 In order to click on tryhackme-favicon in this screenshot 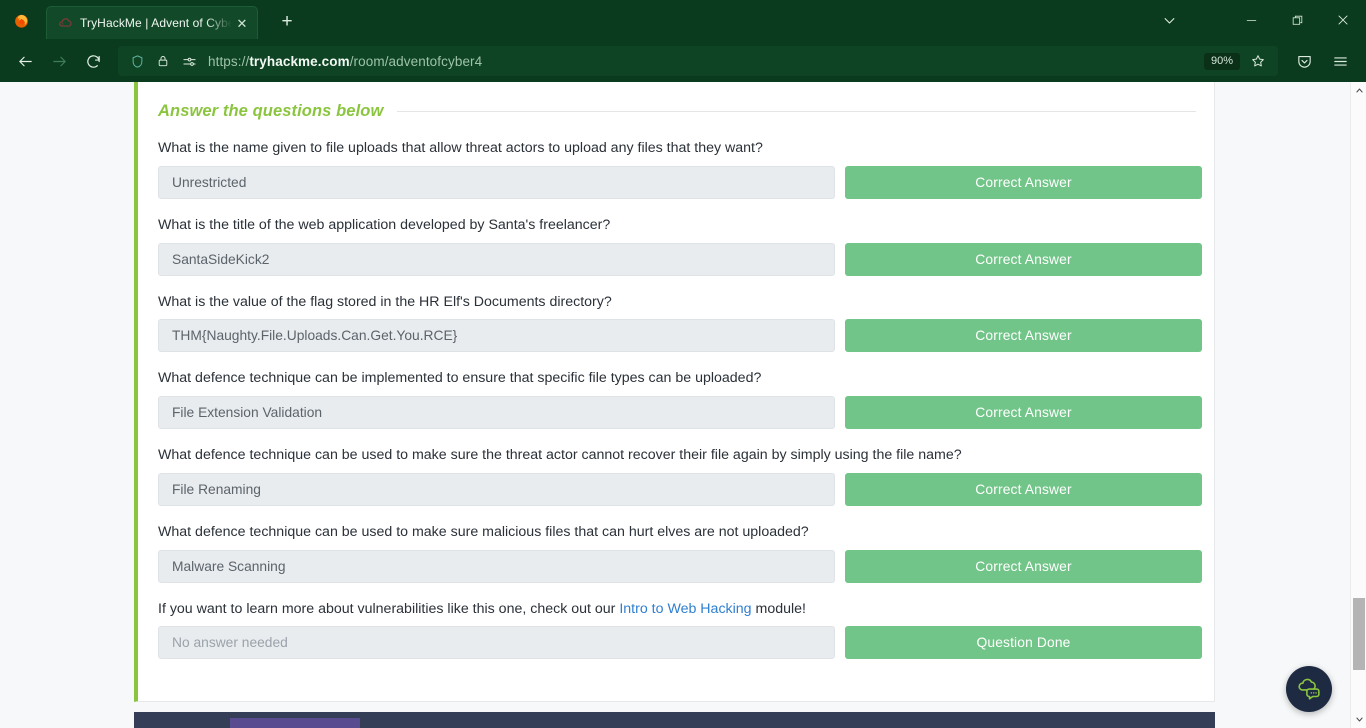, I will do `click(65, 23)`.